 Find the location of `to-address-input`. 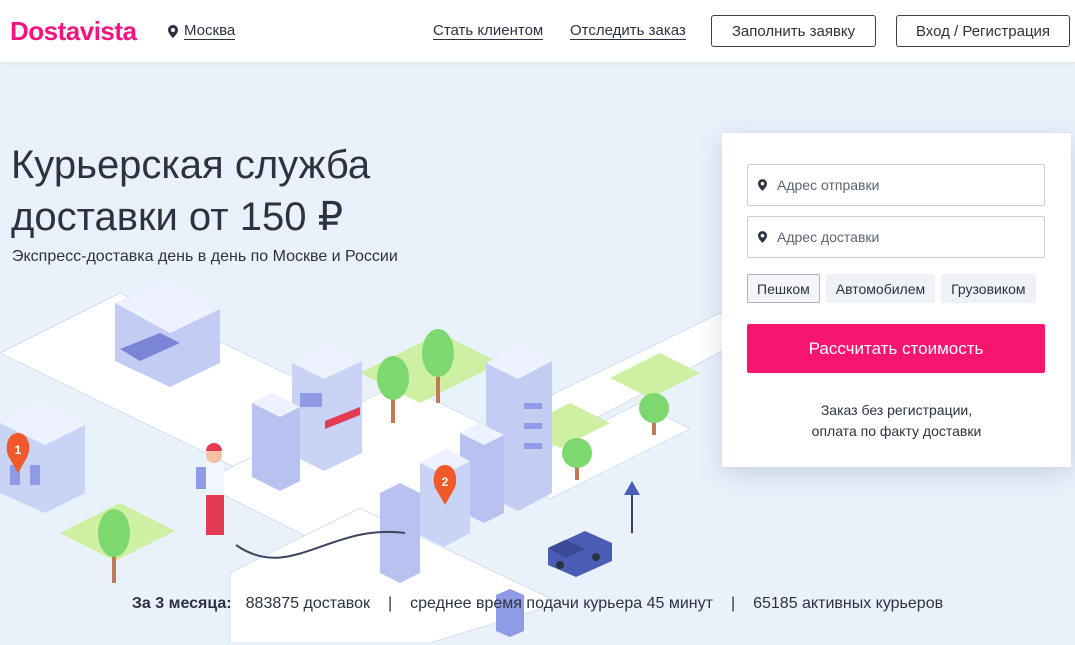

to-address-input is located at coordinates (907, 237).